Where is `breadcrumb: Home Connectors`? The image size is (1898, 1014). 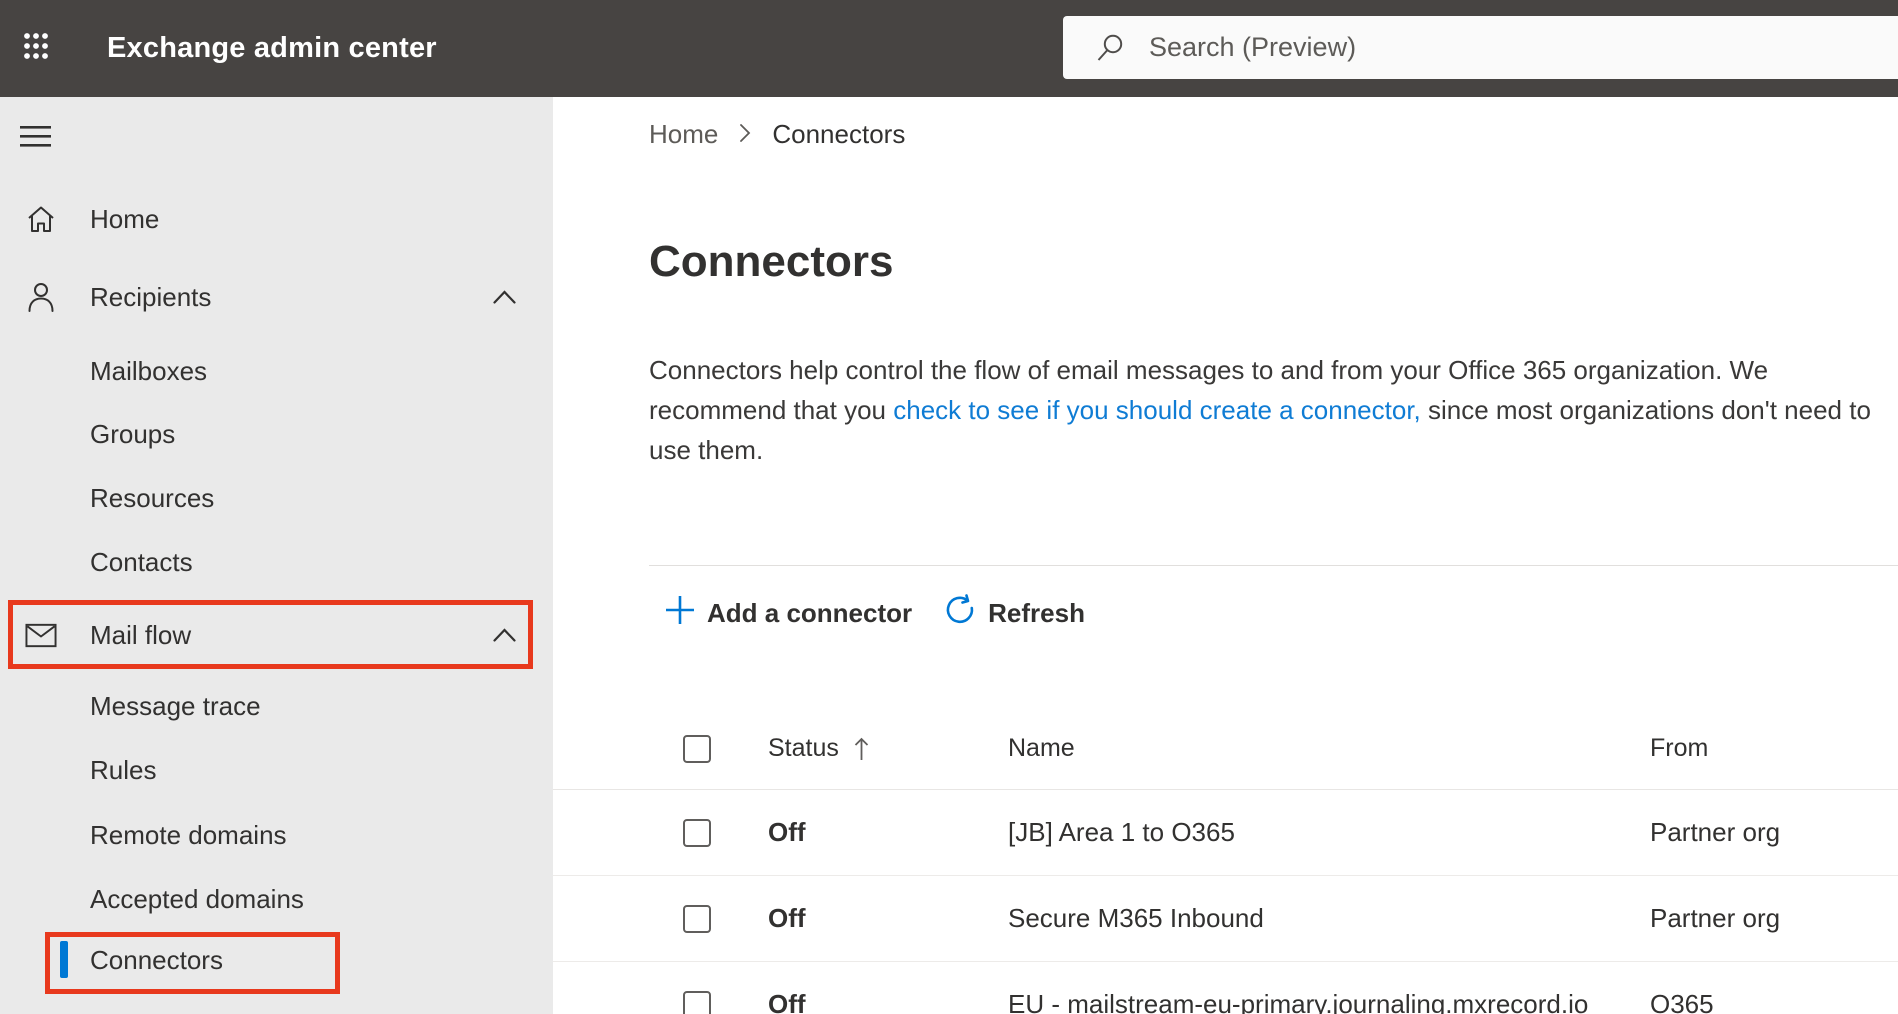
breadcrumb: Home Connectors is located at coordinates (777, 134).